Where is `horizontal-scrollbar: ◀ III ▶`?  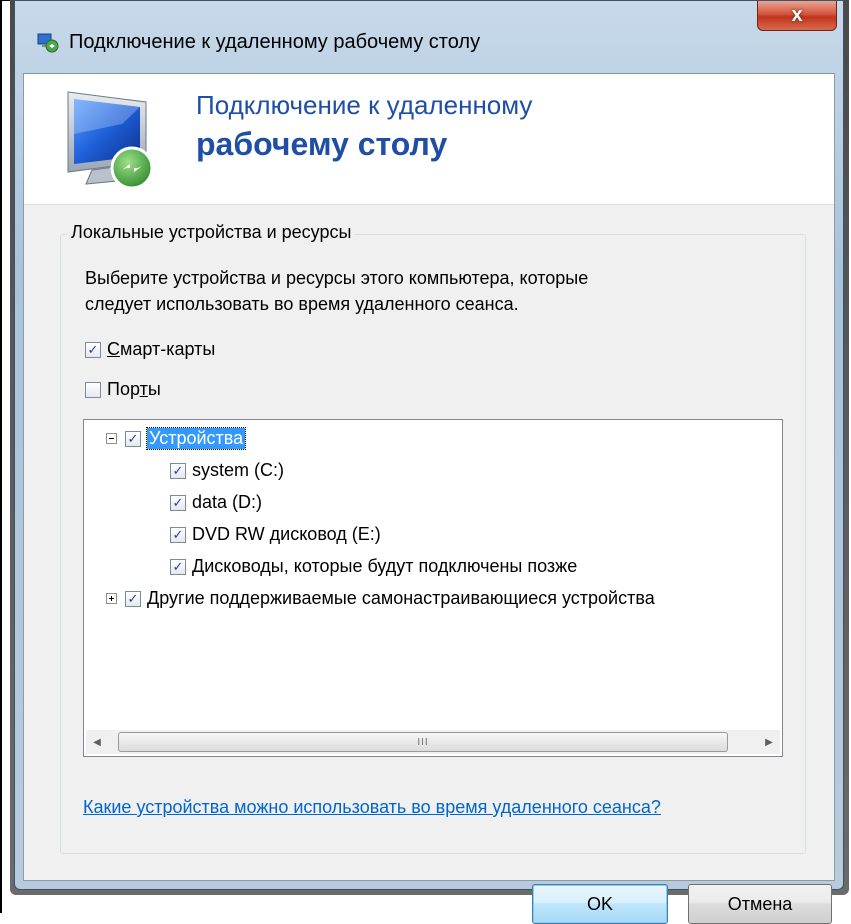 horizontal-scrollbar: ◀ III ▶ is located at coordinates (433, 742).